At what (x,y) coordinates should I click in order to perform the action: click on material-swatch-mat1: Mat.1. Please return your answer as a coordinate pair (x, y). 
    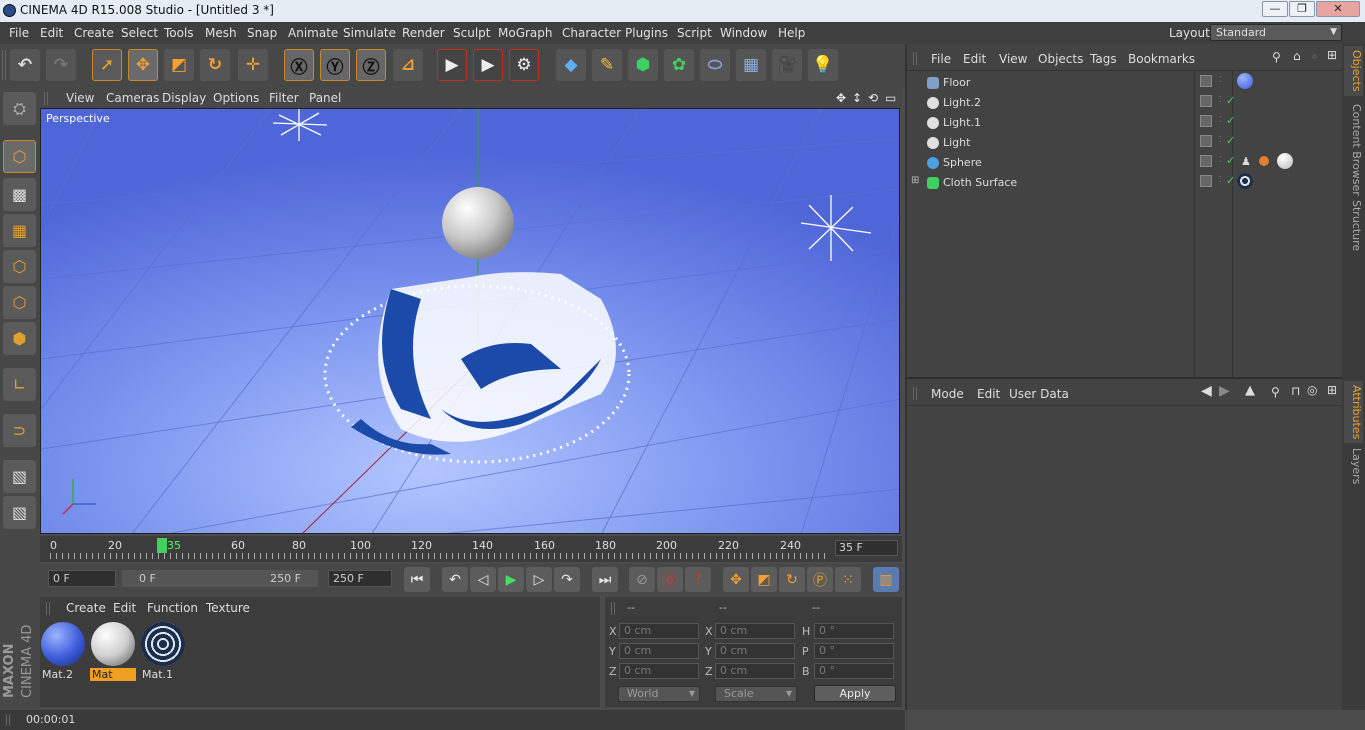
    Looking at the image, I should click on (163, 650).